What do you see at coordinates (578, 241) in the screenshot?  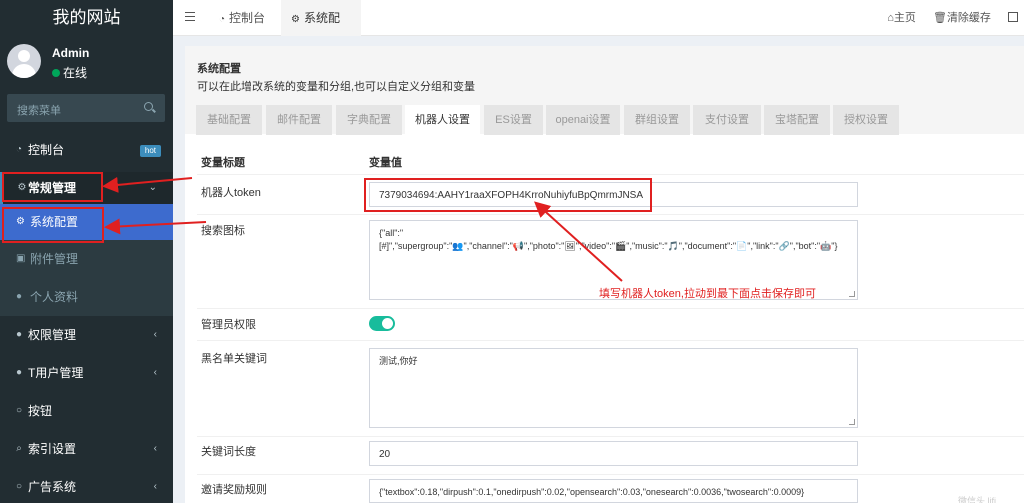 I see `arrow-to-token` at bounding box center [578, 241].